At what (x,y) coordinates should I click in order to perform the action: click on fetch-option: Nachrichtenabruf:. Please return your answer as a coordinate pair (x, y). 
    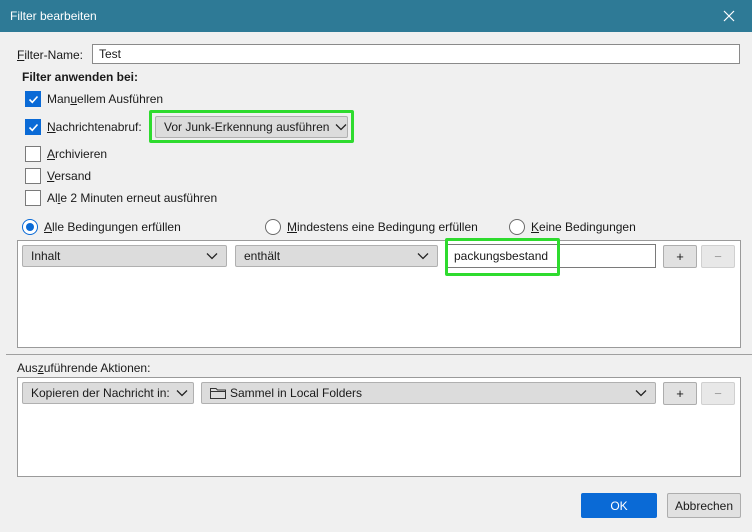
    Looking at the image, I should click on (83, 127).